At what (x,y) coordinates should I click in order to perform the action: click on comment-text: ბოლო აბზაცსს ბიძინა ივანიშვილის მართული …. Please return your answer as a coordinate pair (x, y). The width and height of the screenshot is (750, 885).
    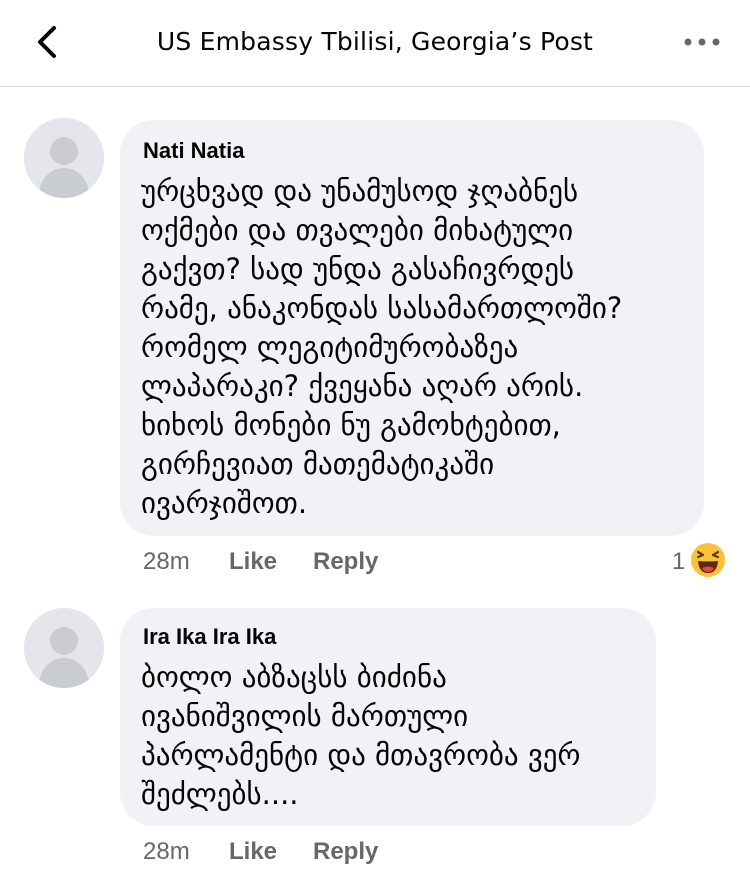
    Looking at the image, I should click on (361, 735).